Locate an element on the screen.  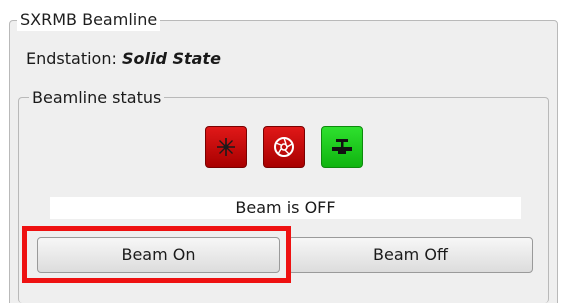
endstation-label: Endstation: is located at coordinates (71, 58).